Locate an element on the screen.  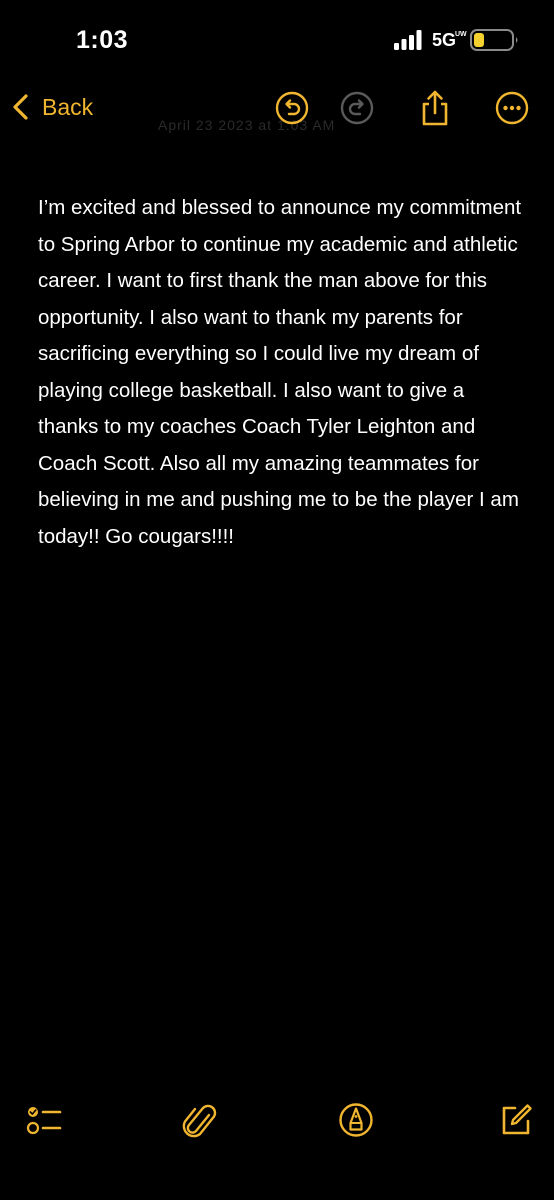
redo-icon is located at coordinates (357, 108).